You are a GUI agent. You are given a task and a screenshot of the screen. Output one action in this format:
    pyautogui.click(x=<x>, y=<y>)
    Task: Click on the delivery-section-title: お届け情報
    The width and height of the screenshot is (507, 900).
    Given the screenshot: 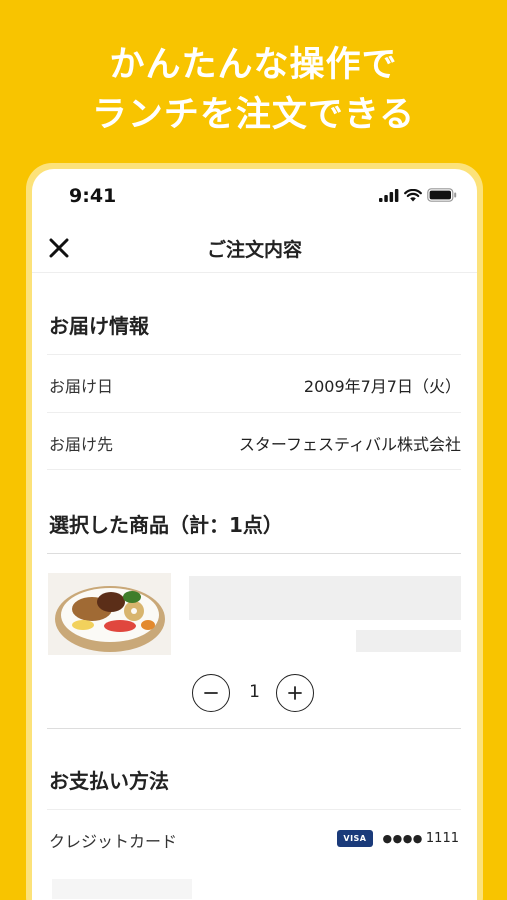 What is the action you would take?
    pyautogui.click(x=99, y=326)
    